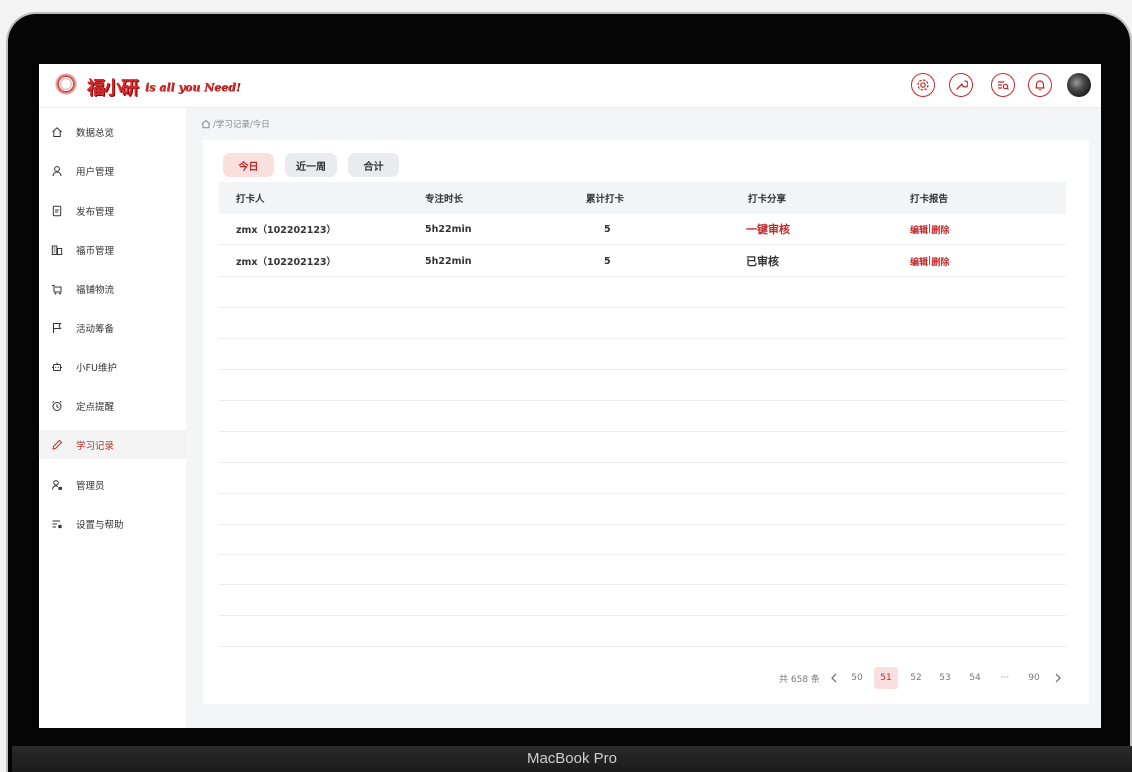 The width and height of the screenshot is (1132, 772). I want to click on breadcrumb-path: /学习记录/今日, so click(241, 124).